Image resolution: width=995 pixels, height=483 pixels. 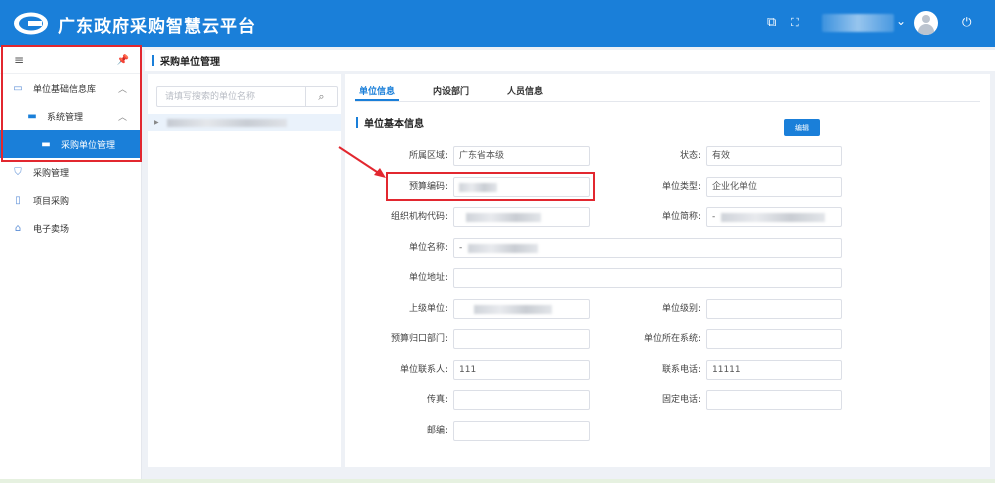 What do you see at coordinates (31, 23) in the screenshot?
I see `logo-icon` at bounding box center [31, 23].